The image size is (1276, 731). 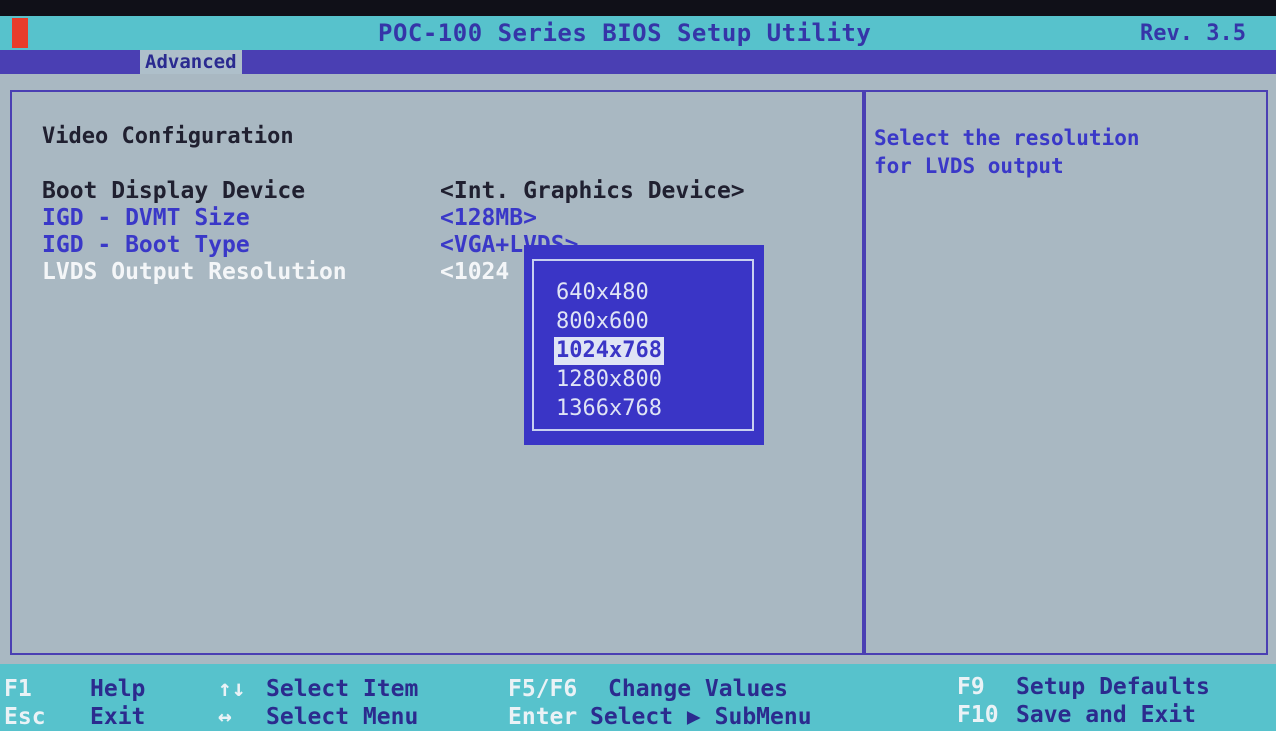 What do you see at coordinates (20, 33) in the screenshot?
I see `title-marker` at bounding box center [20, 33].